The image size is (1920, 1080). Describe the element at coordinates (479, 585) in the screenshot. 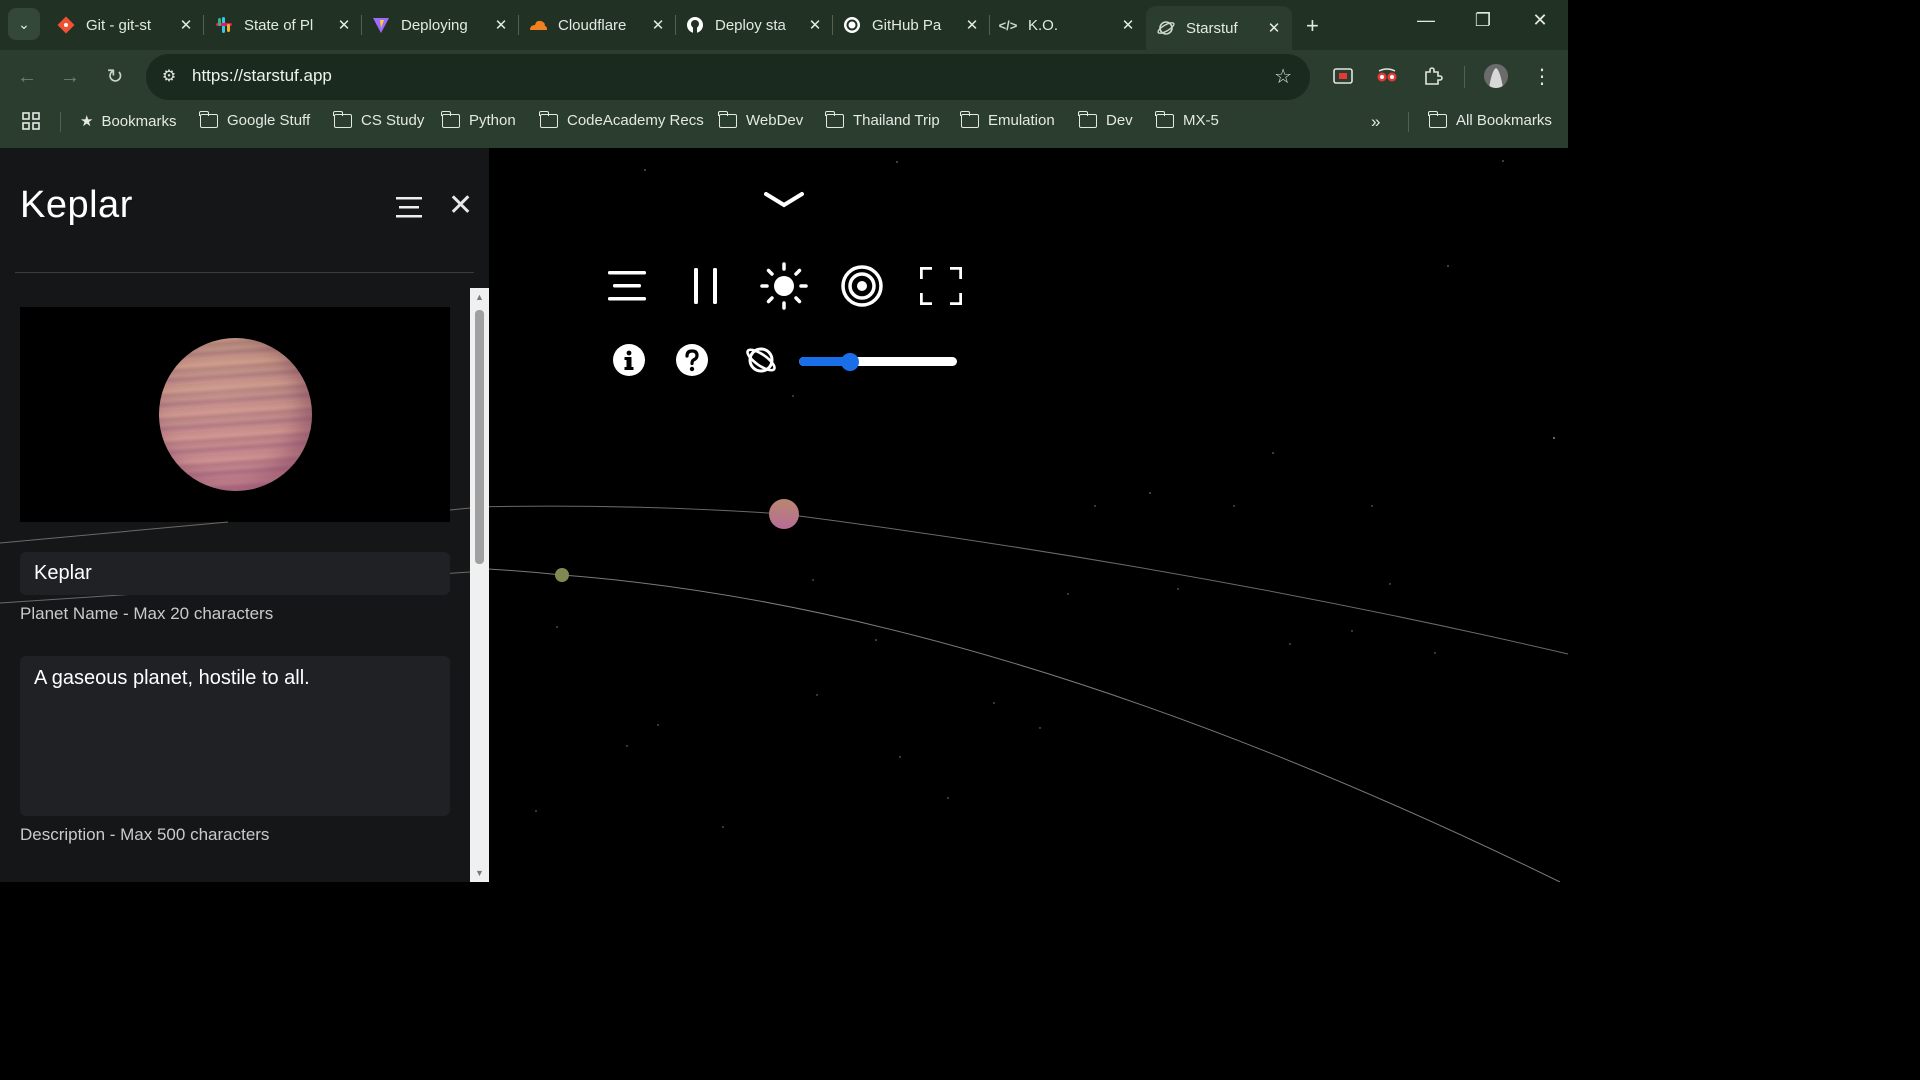

I see `panel-scrollbar: ▲ ▼` at that location.